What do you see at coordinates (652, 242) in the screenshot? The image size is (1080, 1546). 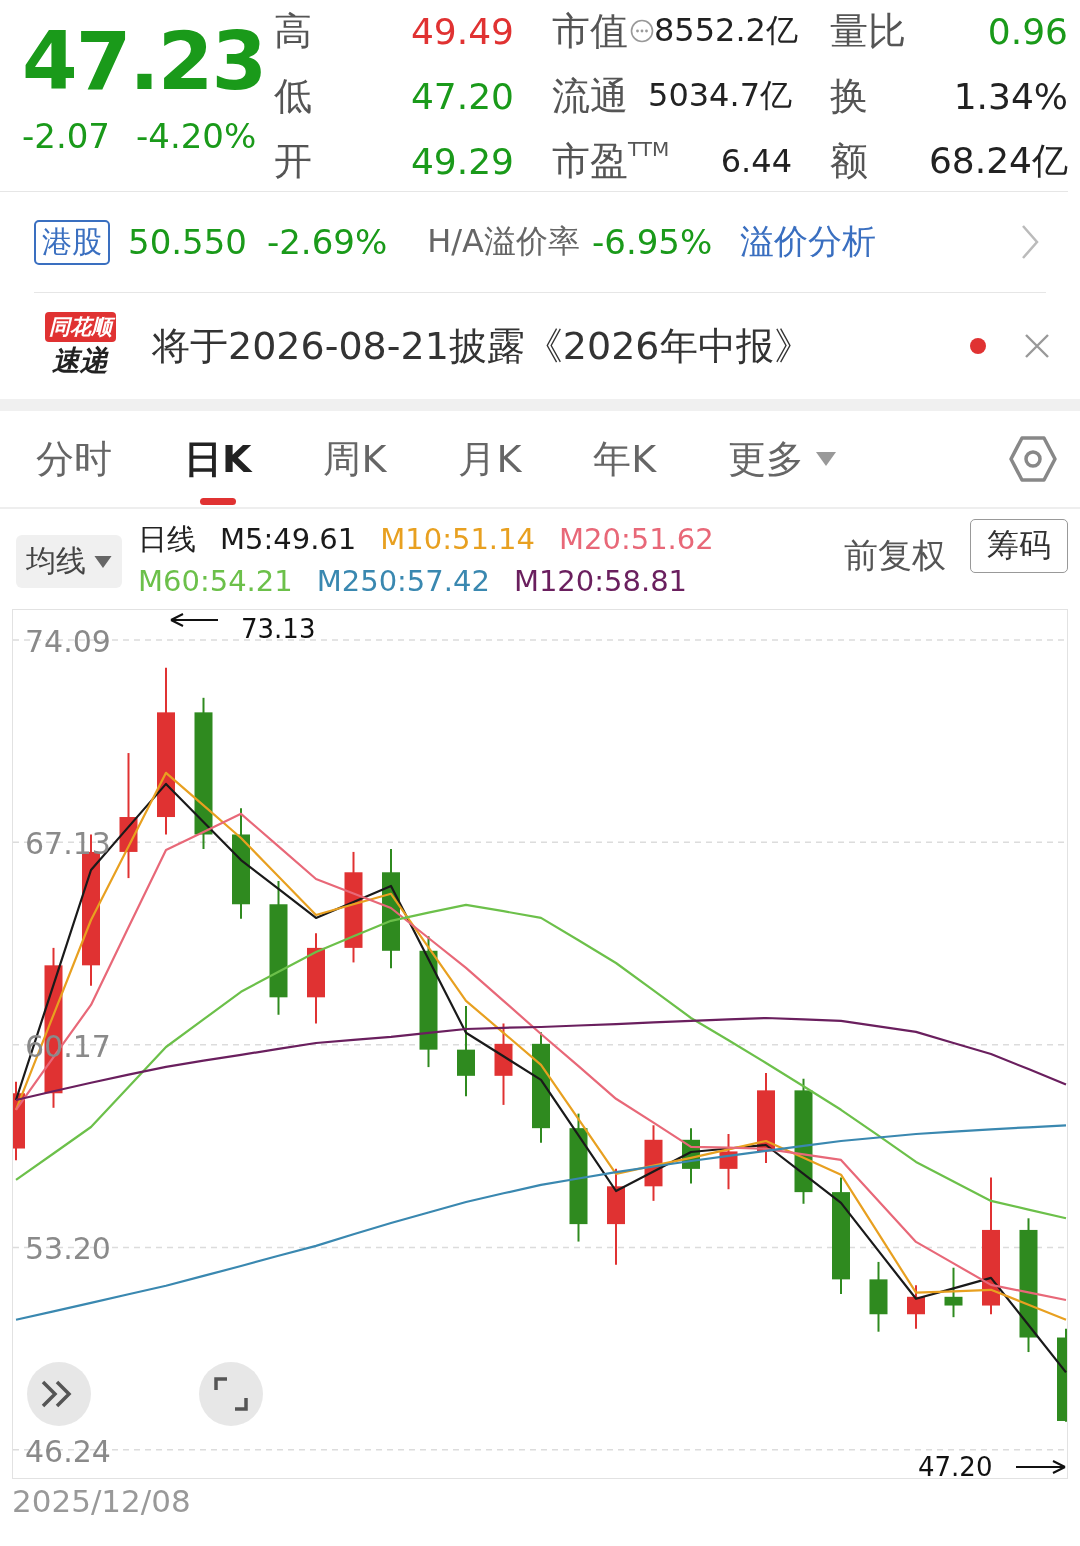 I see `premium-value: -6.95%` at bounding box center [652, 242].